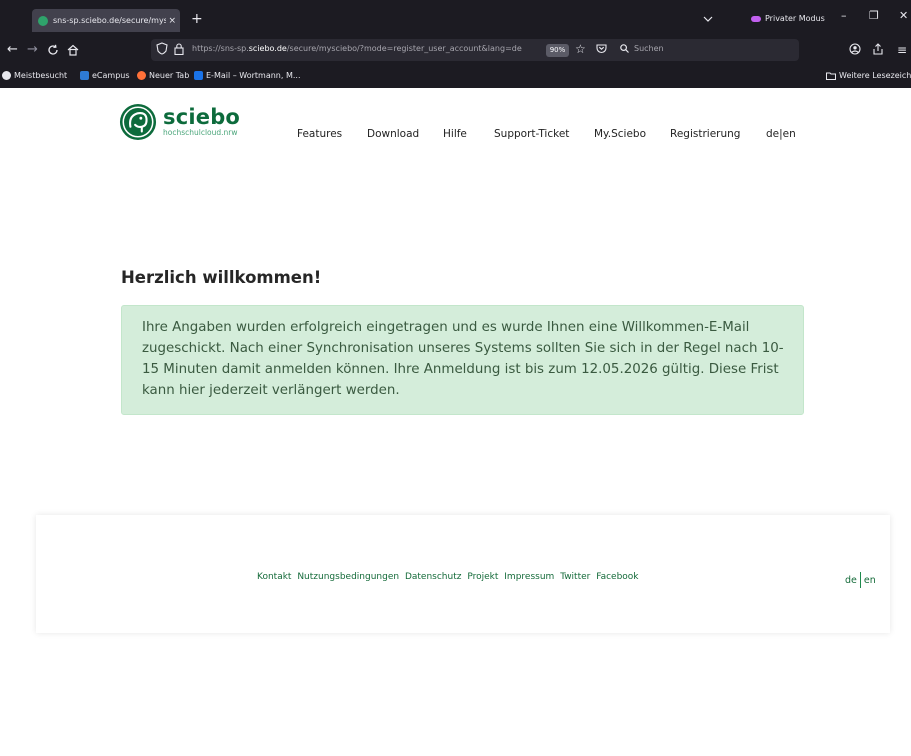  What do you see at coordinates (110, 20) in the screenshot?
I see `tab-title: sns-sp.sciebo.de/secure/mysciebo` at bounding box center [110, 20].